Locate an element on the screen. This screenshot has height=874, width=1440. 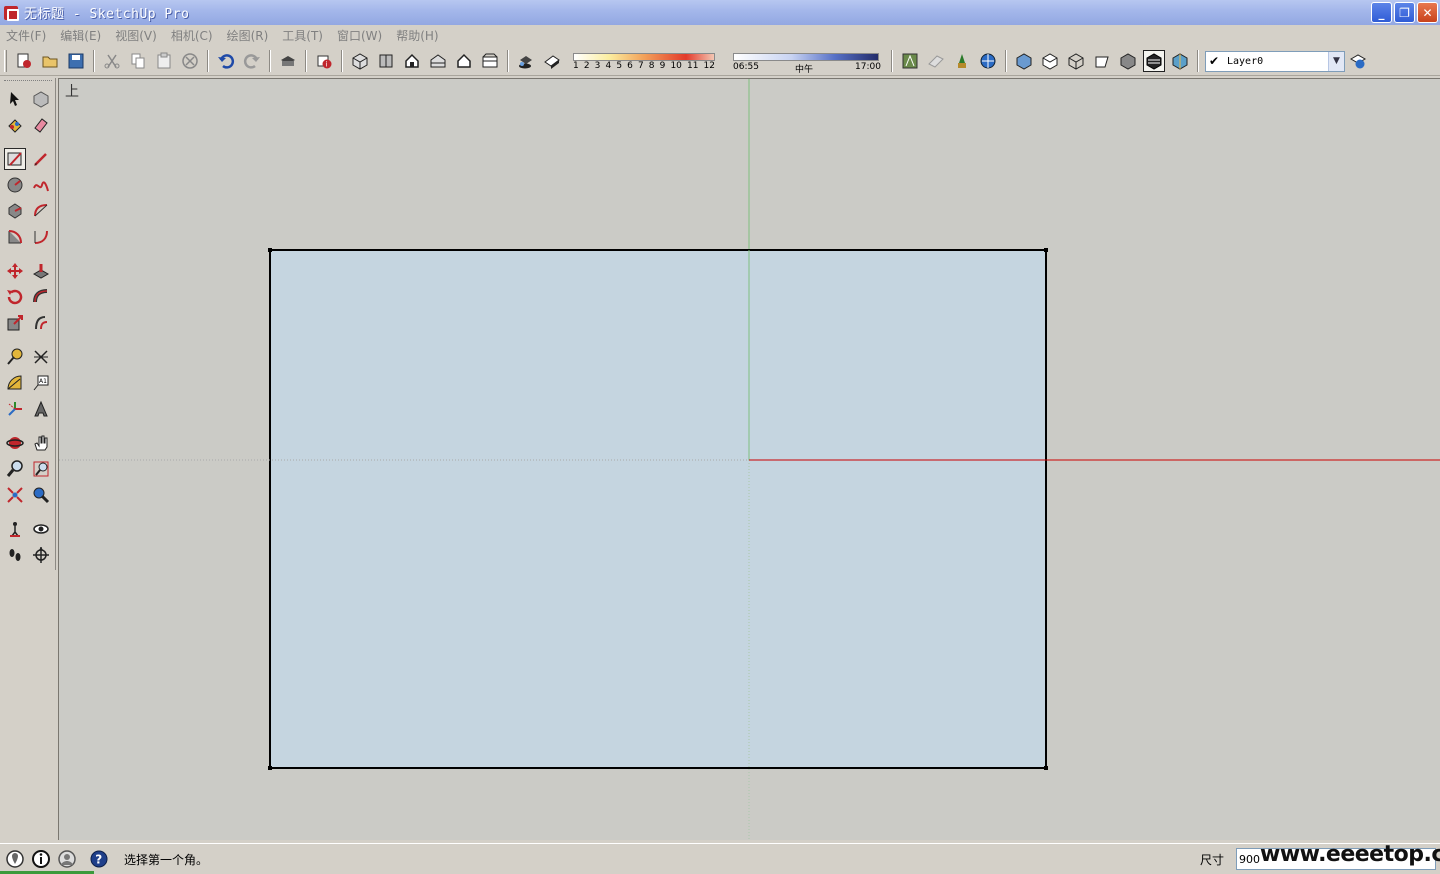
follow-me-icon is located at coordinates (41, 297).